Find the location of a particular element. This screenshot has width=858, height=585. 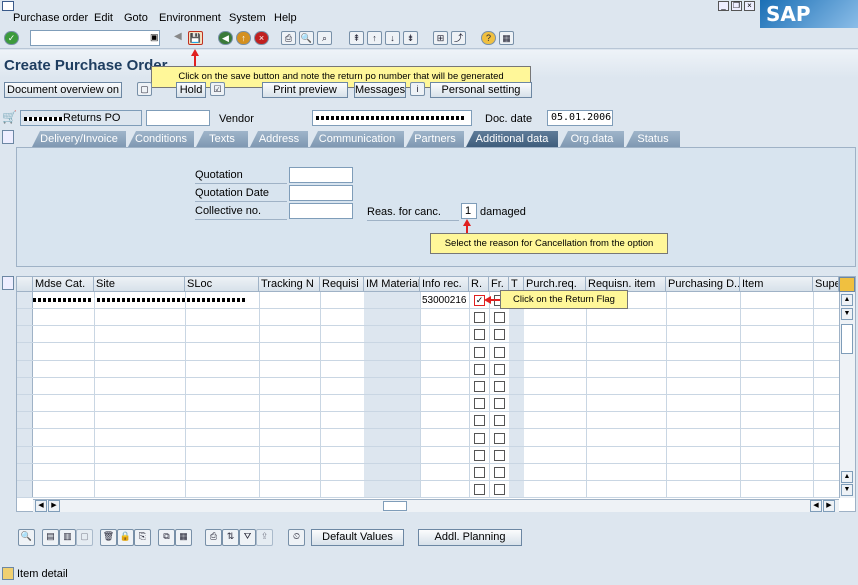

check-icon: ☑ is located at coordinates (217, 89).